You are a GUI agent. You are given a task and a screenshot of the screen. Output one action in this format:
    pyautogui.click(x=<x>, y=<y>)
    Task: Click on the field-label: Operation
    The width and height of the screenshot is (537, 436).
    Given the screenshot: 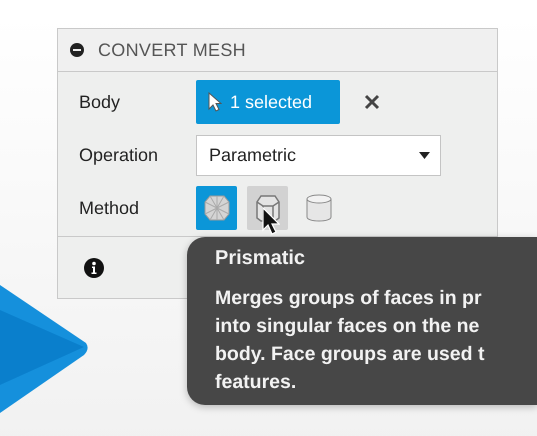 What is the action you would take?
    pyautogui.click(x=119, y=155)
    